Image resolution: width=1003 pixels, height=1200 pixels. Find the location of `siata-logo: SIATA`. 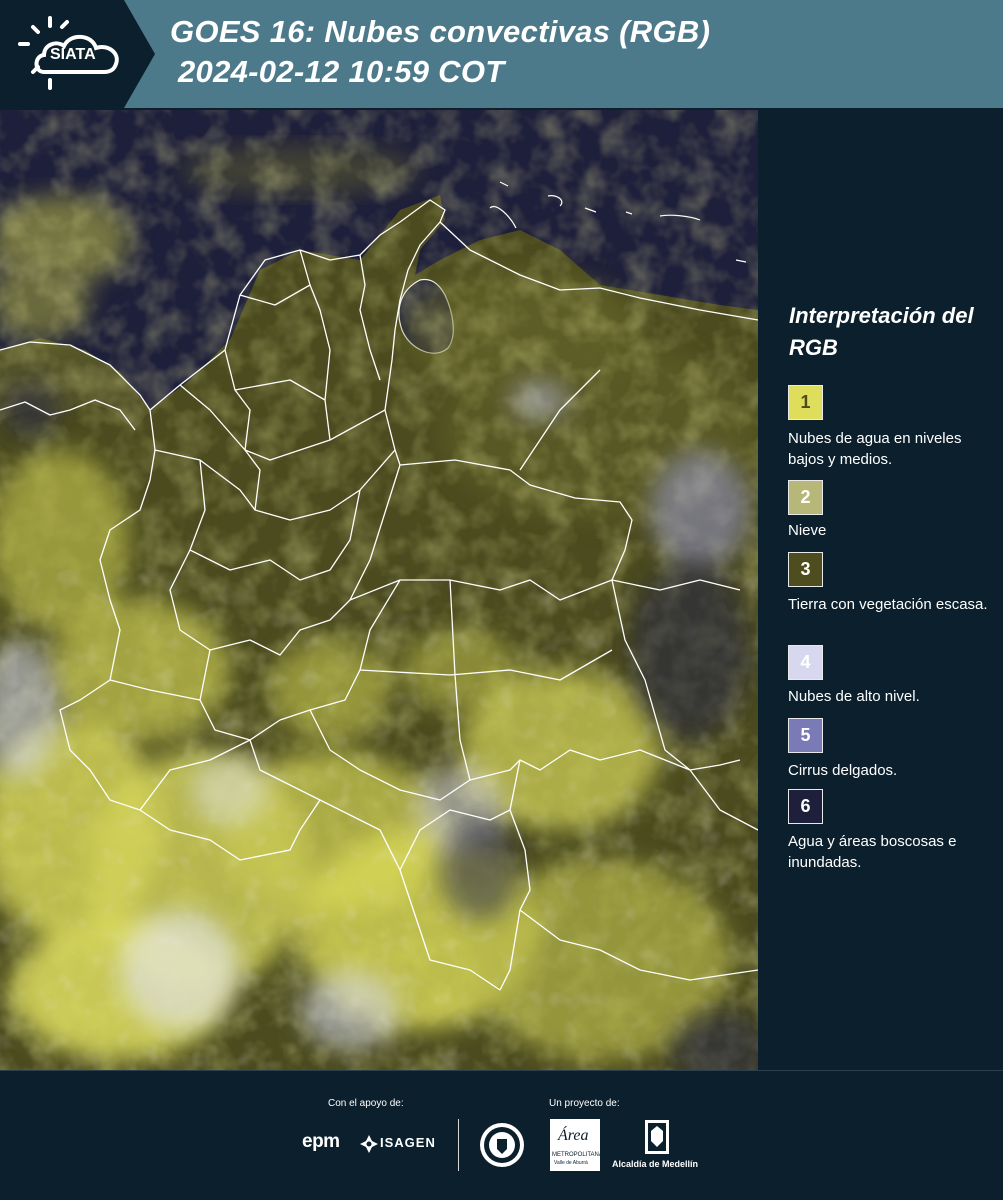

siata-logo: SIATA is located at coordinates (77, 54).